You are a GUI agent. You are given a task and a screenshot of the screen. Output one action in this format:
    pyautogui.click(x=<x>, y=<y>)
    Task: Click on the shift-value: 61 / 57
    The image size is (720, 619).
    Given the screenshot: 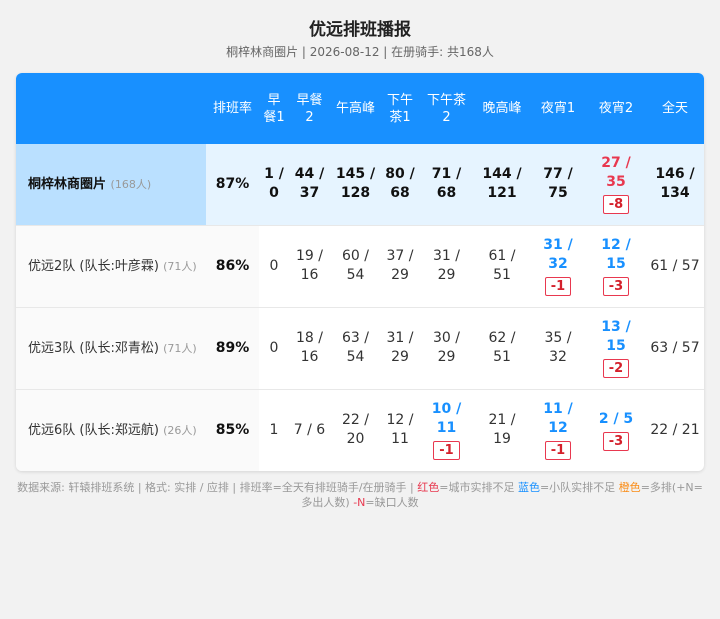 What is the action you would take?
    pyautogui.click(x=675, y=265)
    